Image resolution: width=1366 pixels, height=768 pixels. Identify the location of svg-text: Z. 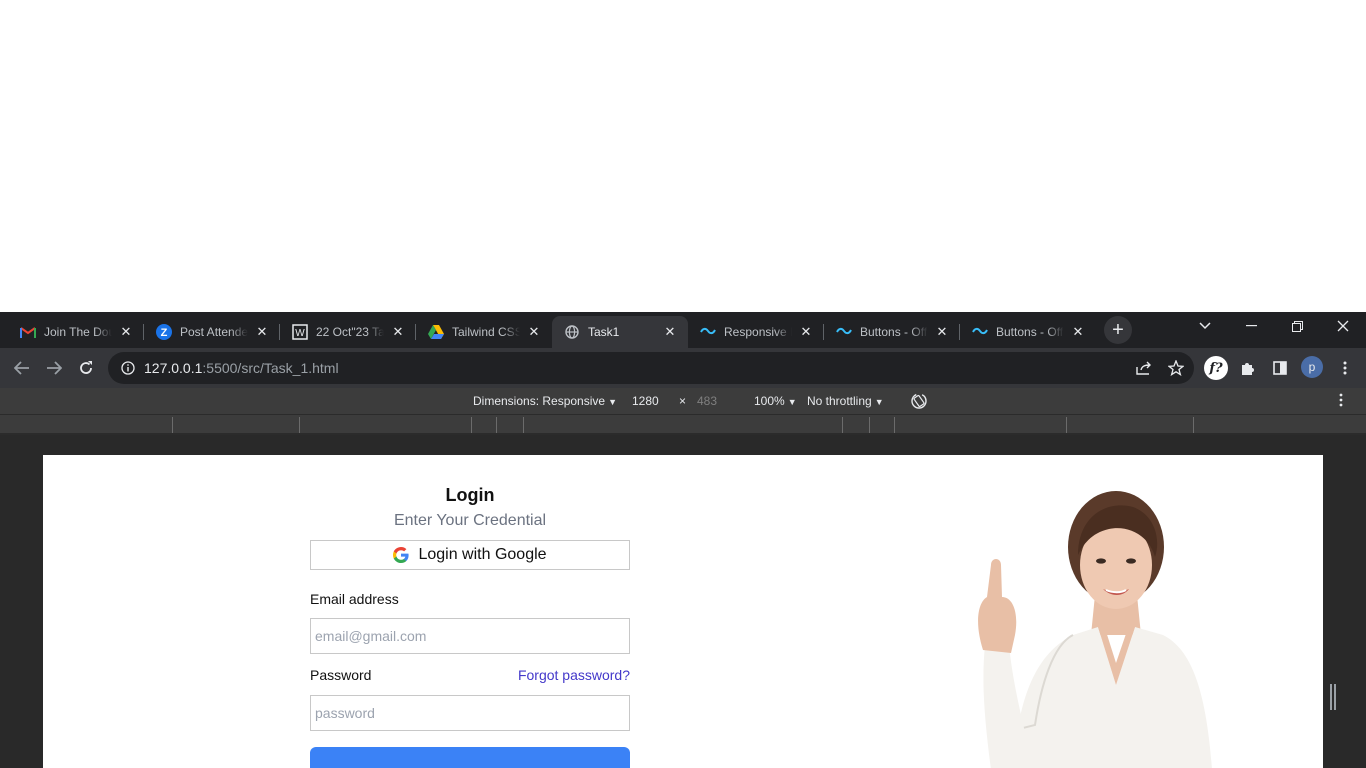
(164, 333).